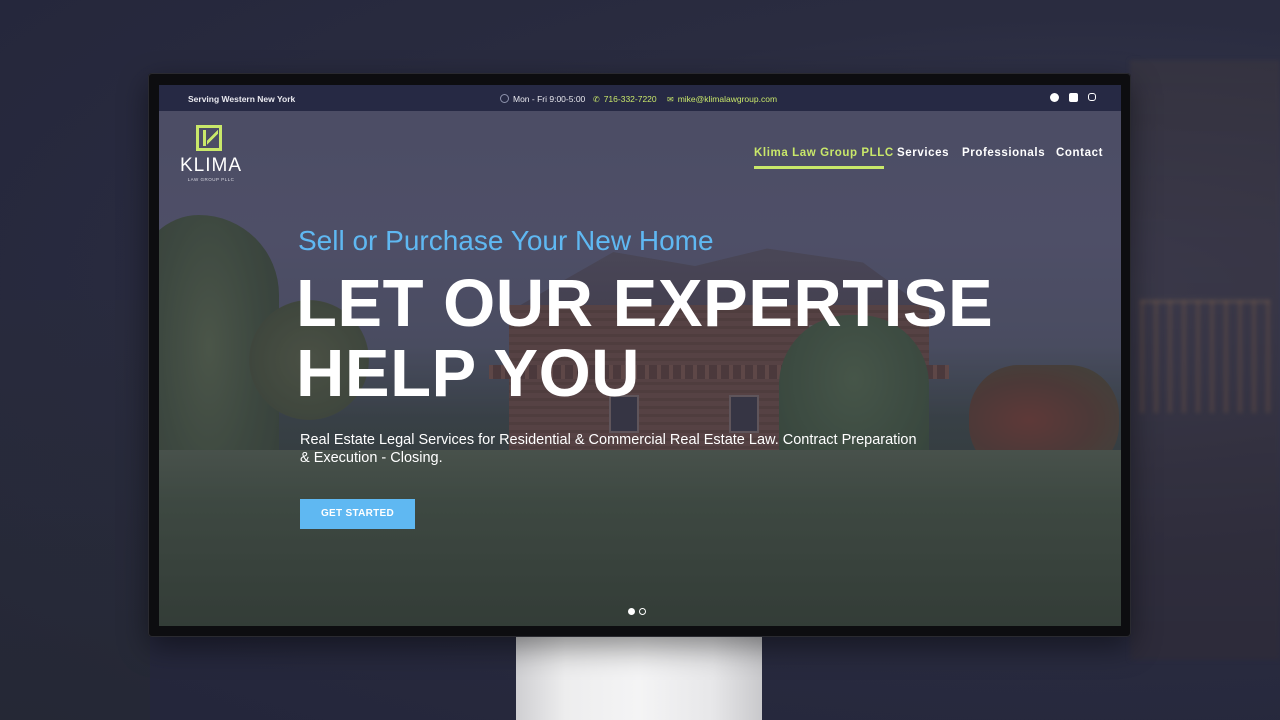  What do you see at coordinates (1054, 97) in the screenshot?
I see `facebook-icon` at bounding box center [1054, 97].